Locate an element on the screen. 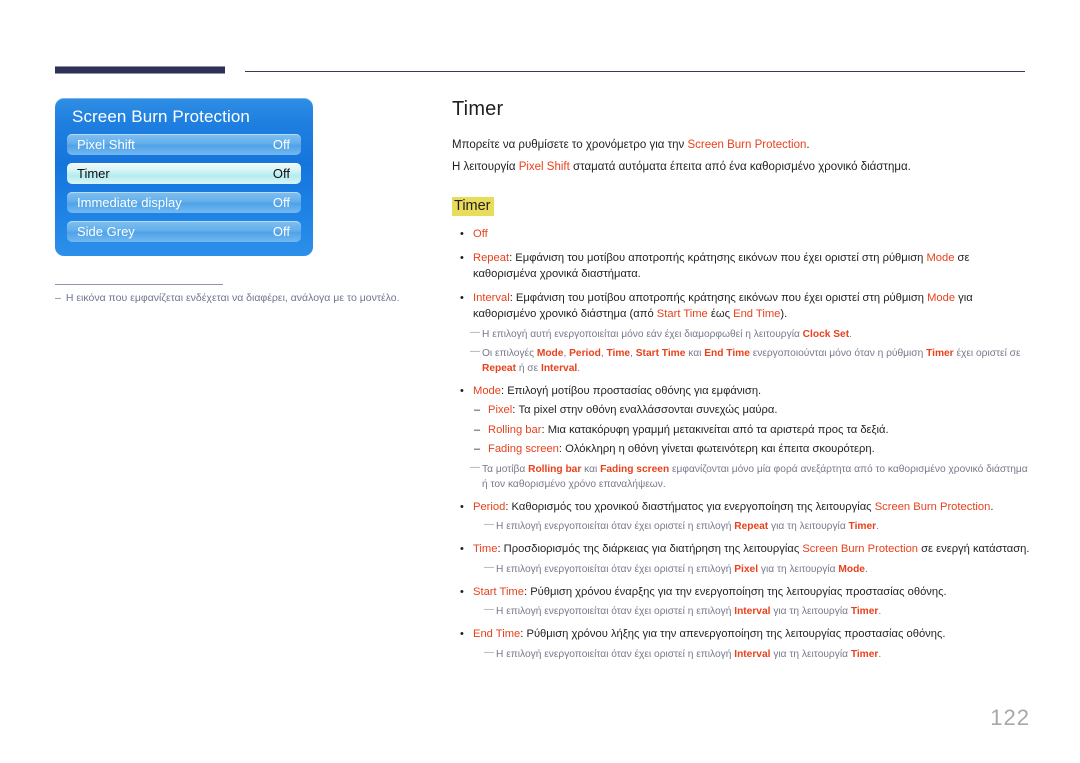 This screenshot has width=1080, height=763. keyword-fading-screen: Fading screen is located at coordinates (635, 469).